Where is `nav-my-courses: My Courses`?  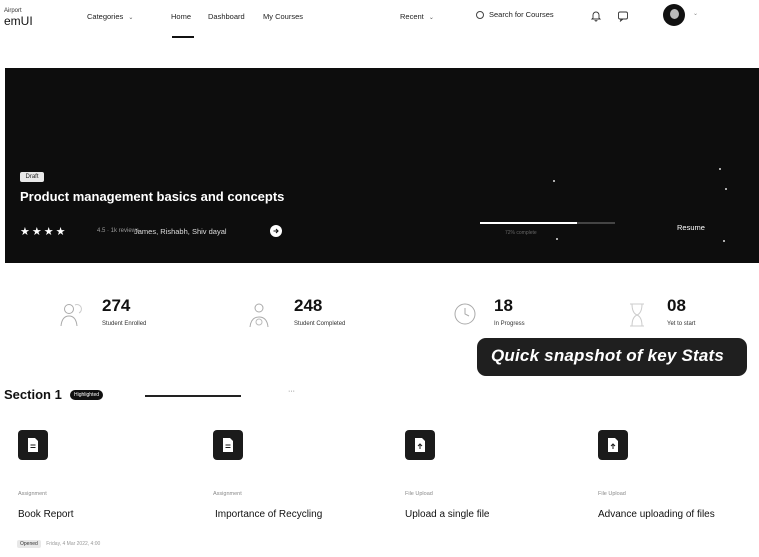
nav-my-courses: My Courses is located at coordinates (283, 16).